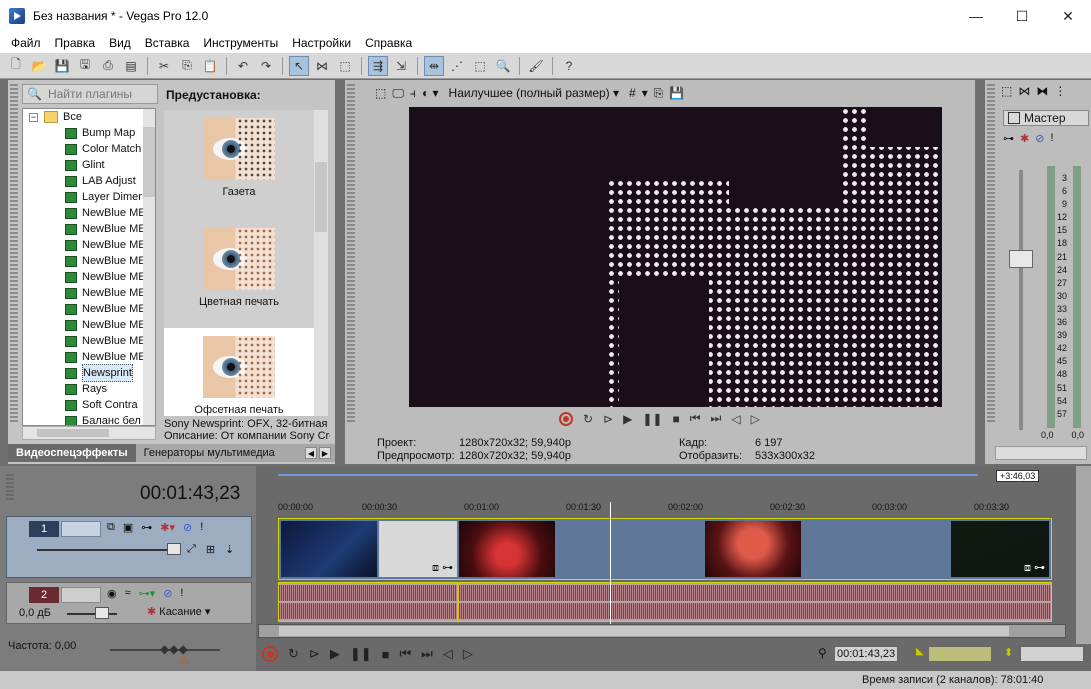 The width and height of the screenshot is (1091, 689). What do you see at coordinates (191, 549) in the screenshot?
I see `expand-icon: ⤢` at bounding box center [191, 549].